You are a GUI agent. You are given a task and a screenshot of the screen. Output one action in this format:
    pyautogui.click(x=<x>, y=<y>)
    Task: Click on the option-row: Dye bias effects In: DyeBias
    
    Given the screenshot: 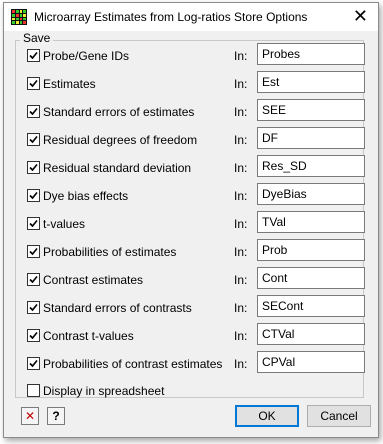 What is the action you would take?
    pyautogui.click(x=197, y=195)
    